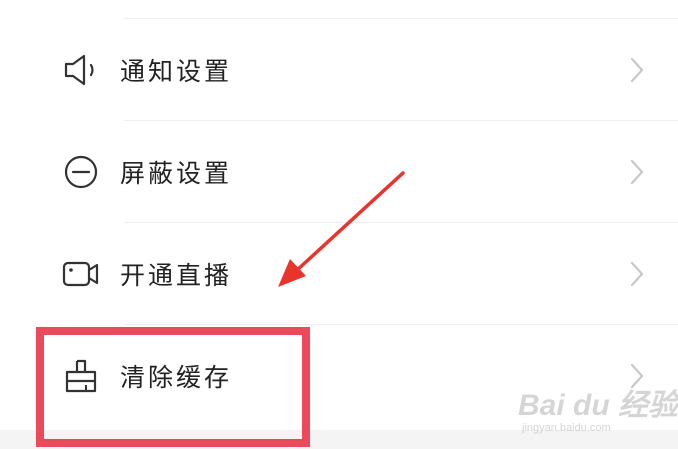 This screenshot has height=449, width=678. What do you see at coordinates (81, 70) in the screenshot?
I see `speaker-icon` at bounding box center [81, 70].